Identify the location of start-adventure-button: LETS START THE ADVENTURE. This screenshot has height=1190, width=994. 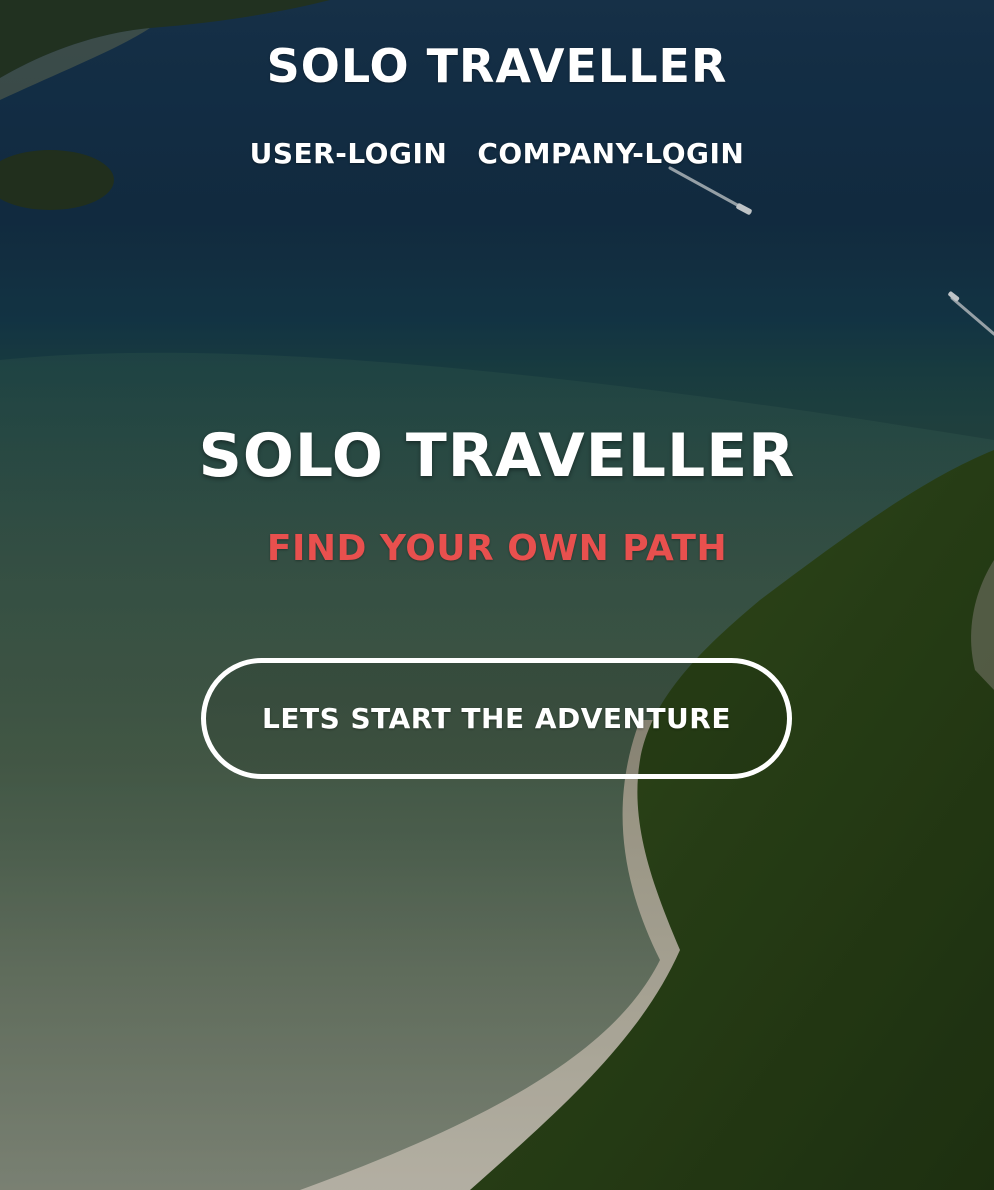
(496, 718).